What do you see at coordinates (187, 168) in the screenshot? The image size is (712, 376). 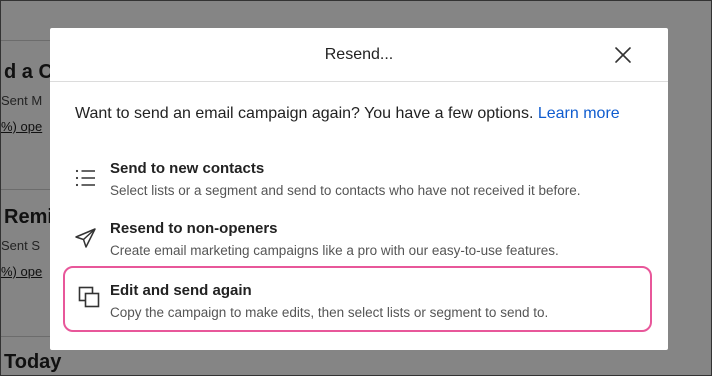 I see `option-title: Send to new contacts` at bounding box center [187, 168].